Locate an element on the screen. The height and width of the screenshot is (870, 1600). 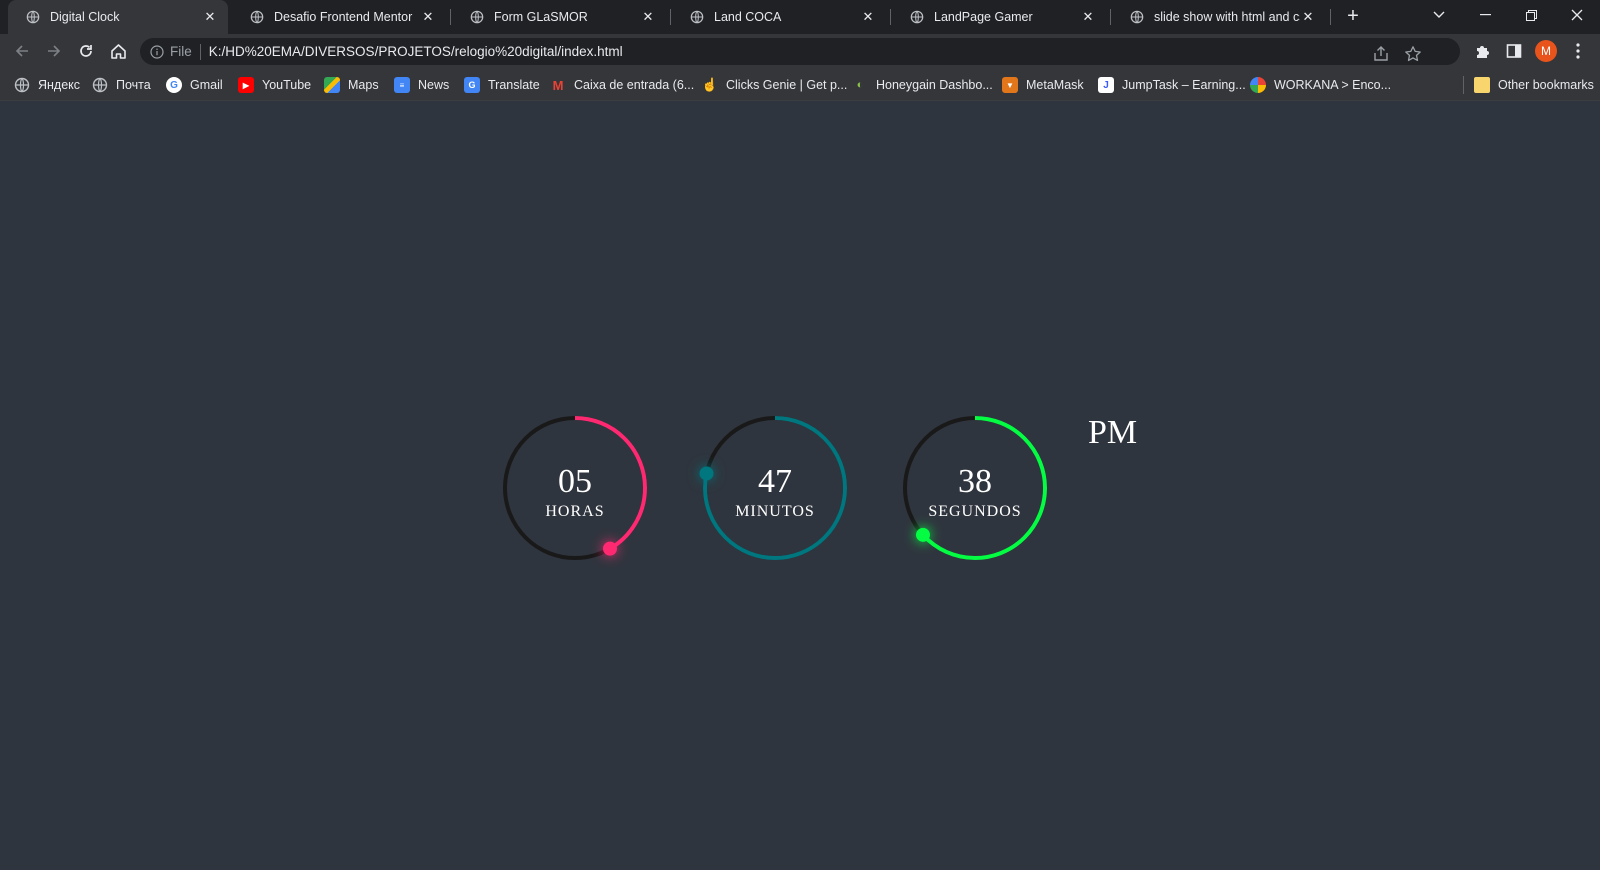
folder-icon is located at coordinates (1482, 85).